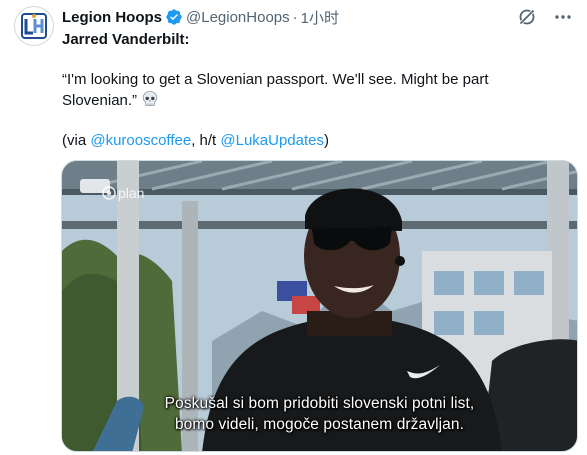 The height and width of the screenshot is (455, 587). I want to click on verified-badge-icon, so click(174, 17).